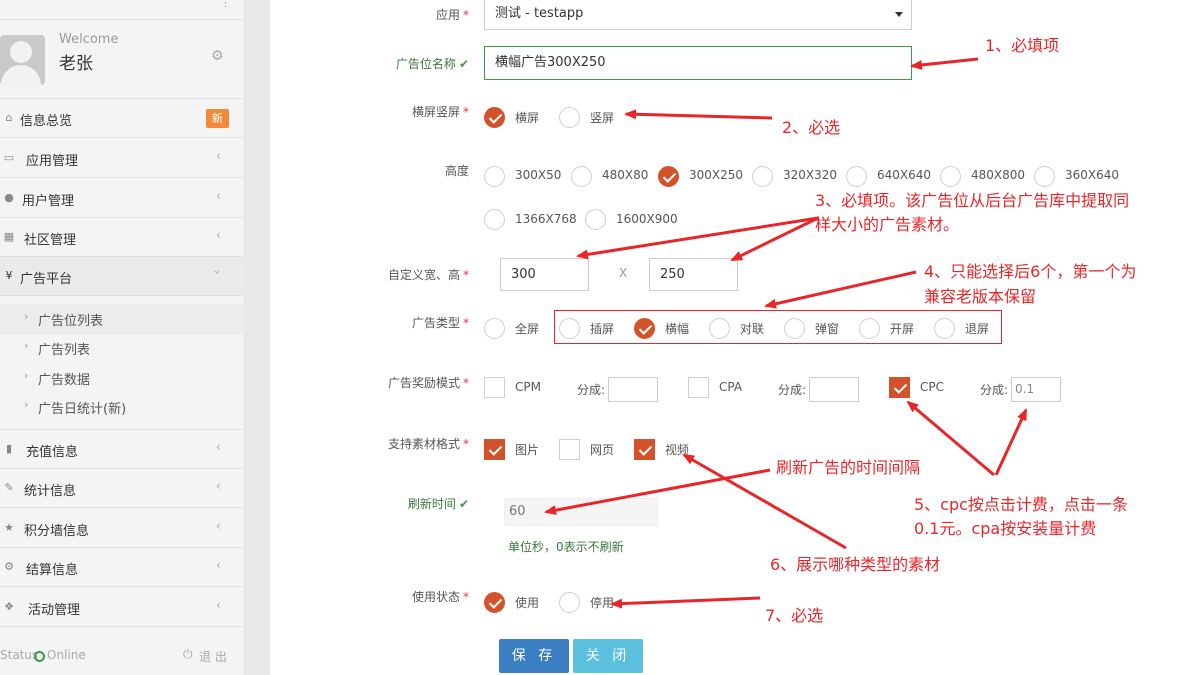 The width and height of the screenshot is (1188, 675). I want to click on annotation-1: 1、必填项, so click(1022, 45).